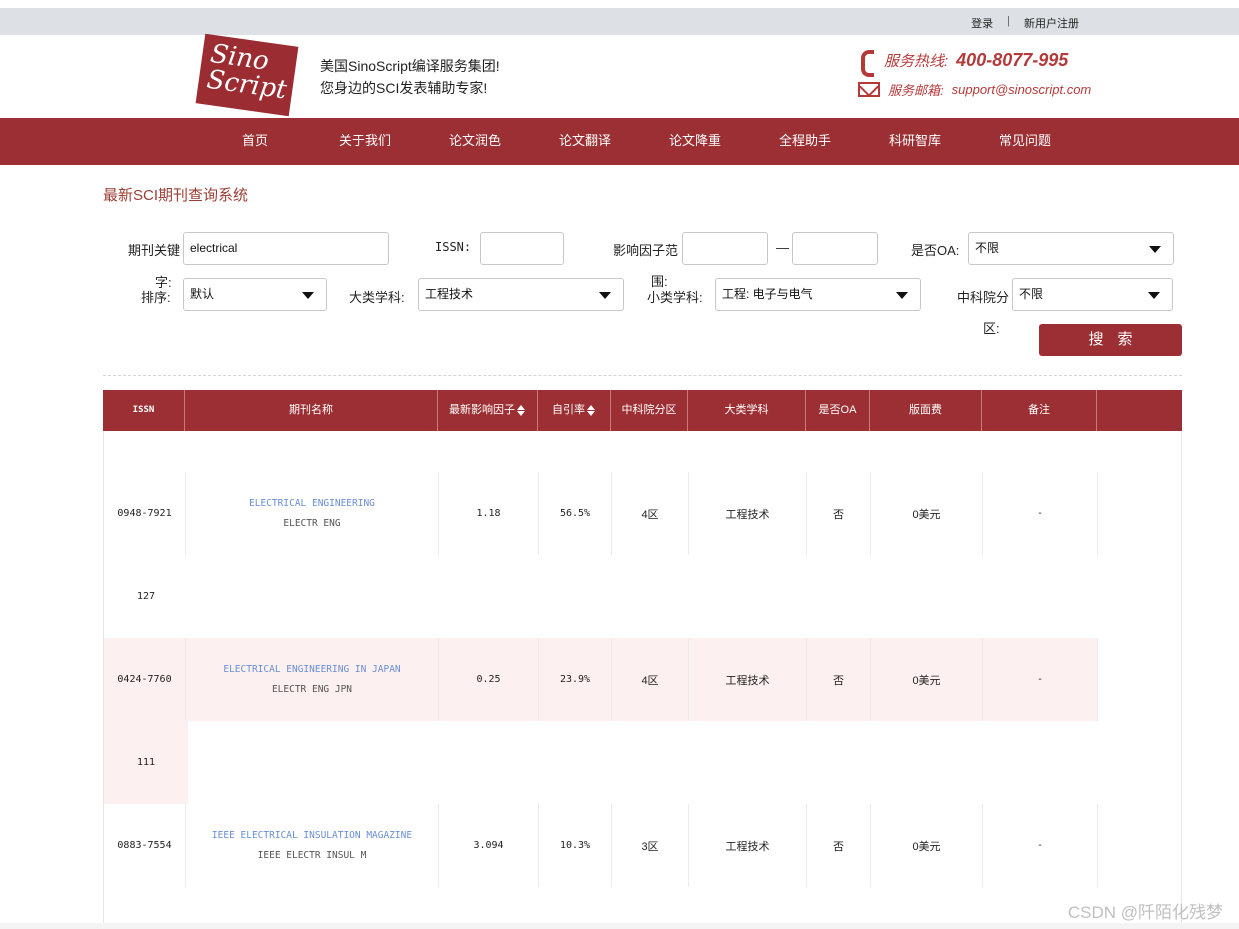 The image size is (1239, 929). Describe the element at coordinates (926, 410) in the screenshot. I see `header-fee: 版面费` at that location.